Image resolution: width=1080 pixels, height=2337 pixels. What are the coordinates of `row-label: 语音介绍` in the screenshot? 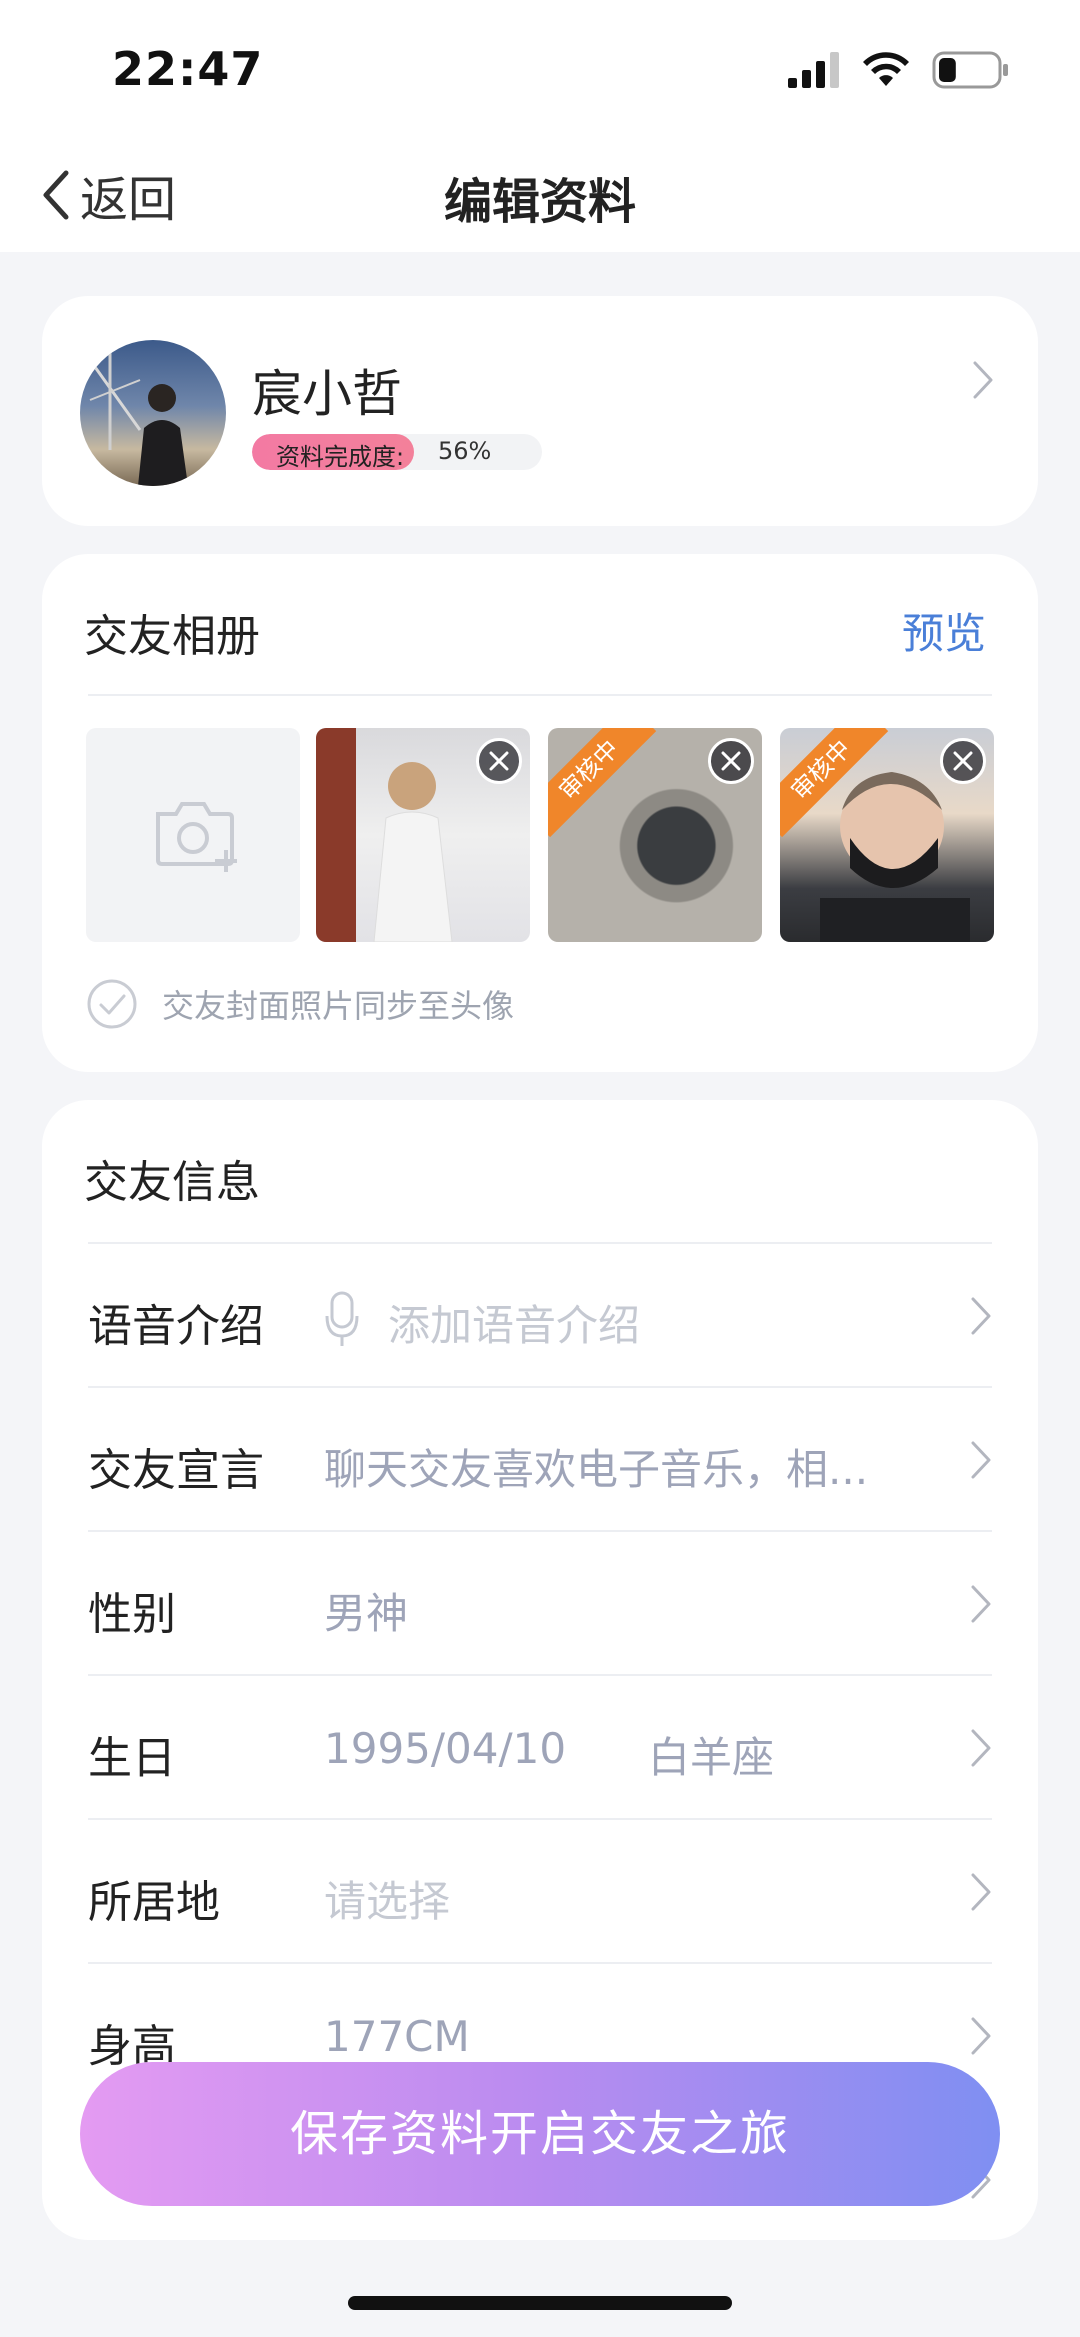 It's located at (176, 1326).